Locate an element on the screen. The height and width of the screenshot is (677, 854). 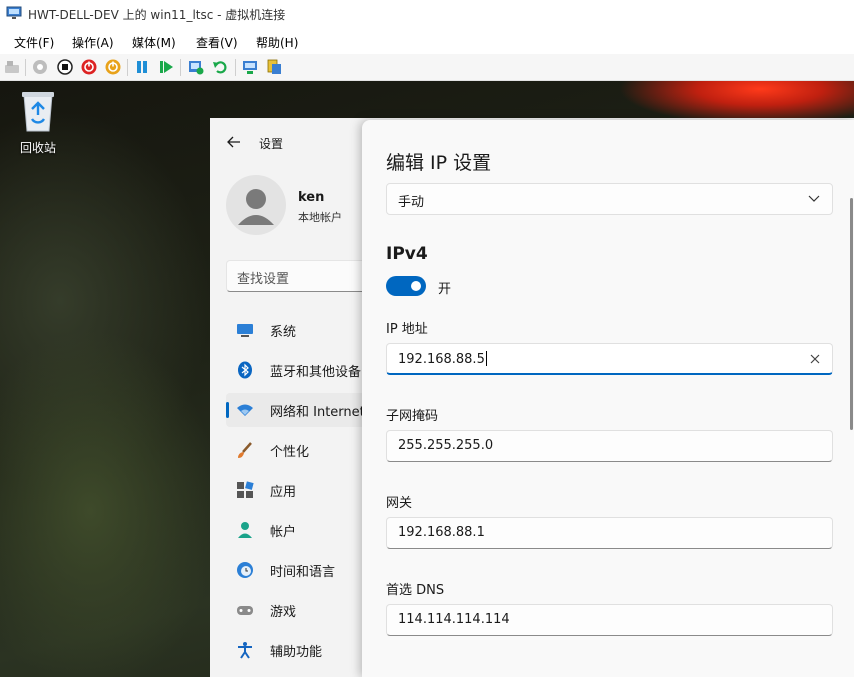
ip-mode-dropdown: 手动 is located at coordinates (609, 199).